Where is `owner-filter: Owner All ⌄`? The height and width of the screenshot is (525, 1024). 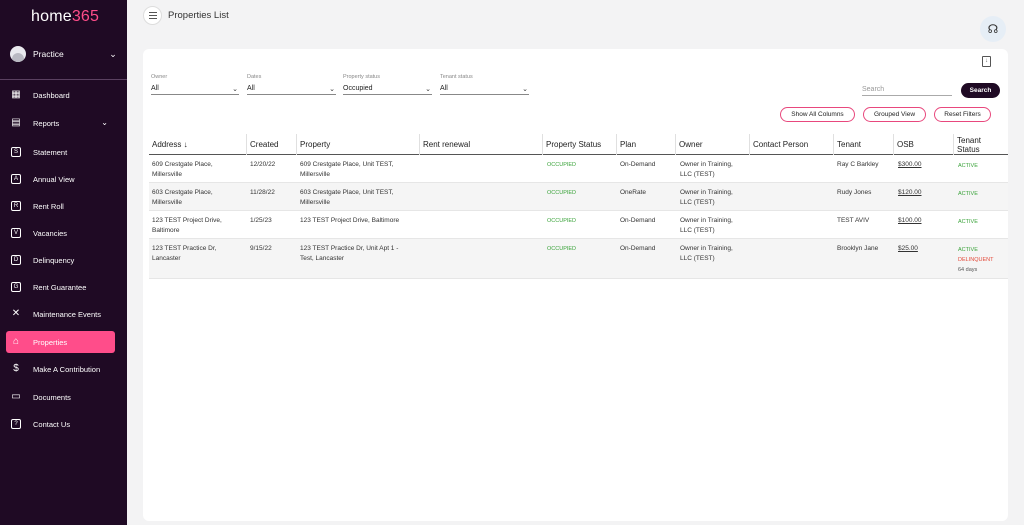
owner-filter: Owner All ⌄ is located at coordinates (195, 84).